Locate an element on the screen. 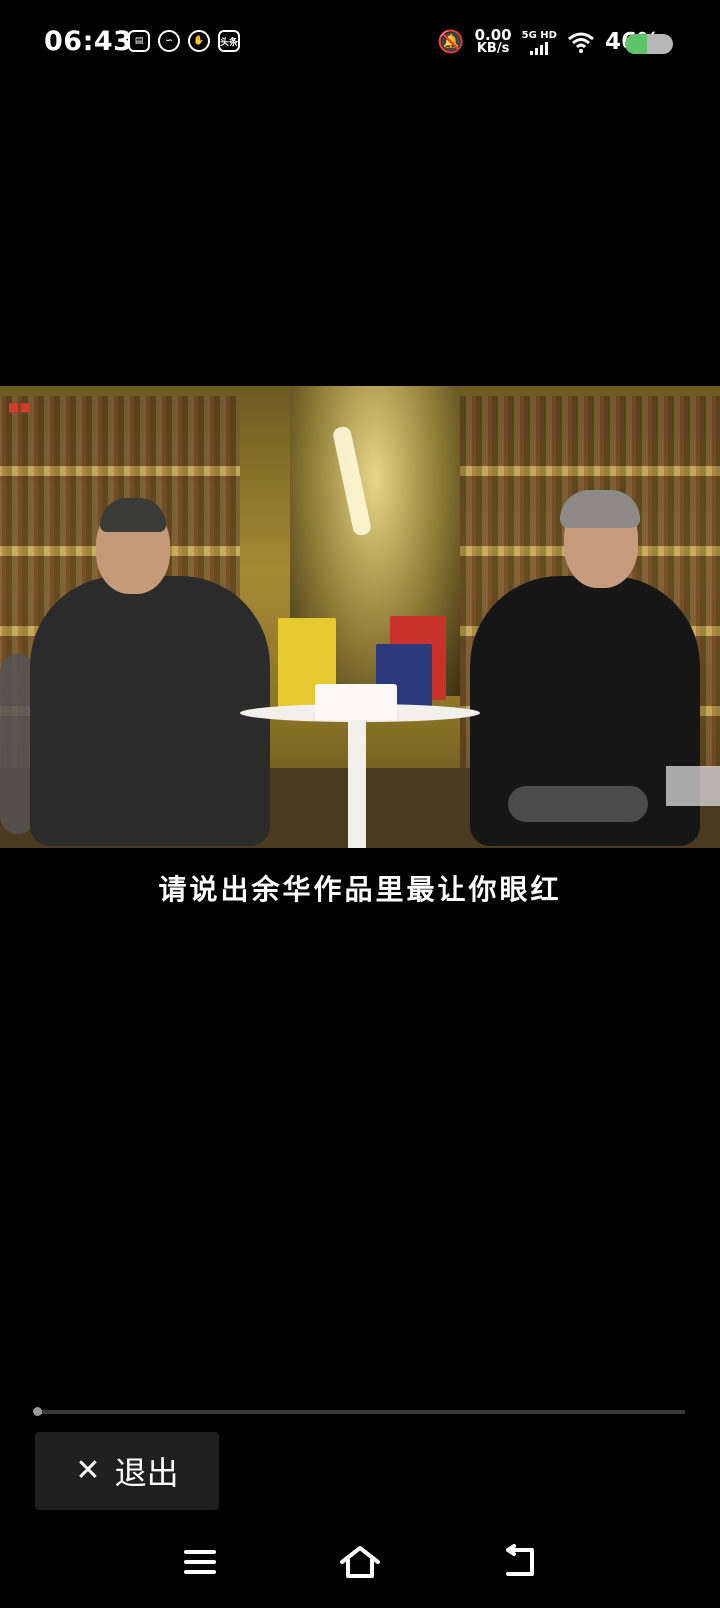 This screenshot has height=1608, width=720. exit-button: ✕ 退出 is located at coordinates (127, 1471).